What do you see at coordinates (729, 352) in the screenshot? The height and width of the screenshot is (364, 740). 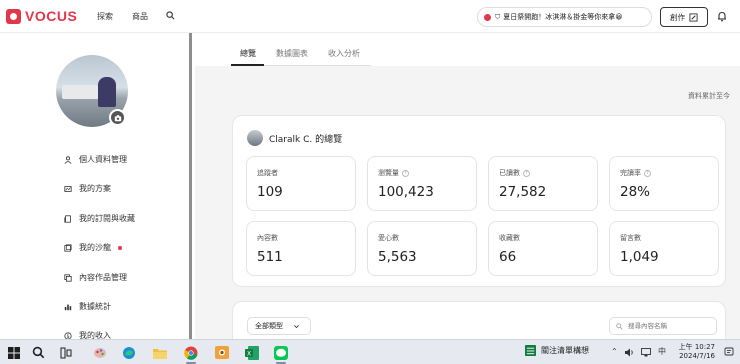 I see `notification-center-icon` at bounding box center [729, 352].